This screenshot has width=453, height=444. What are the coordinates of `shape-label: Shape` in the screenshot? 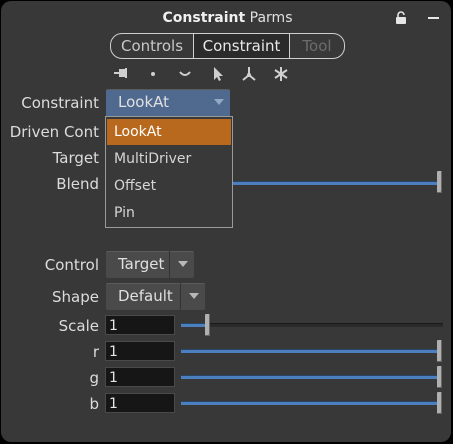 It's located at (75, 297).